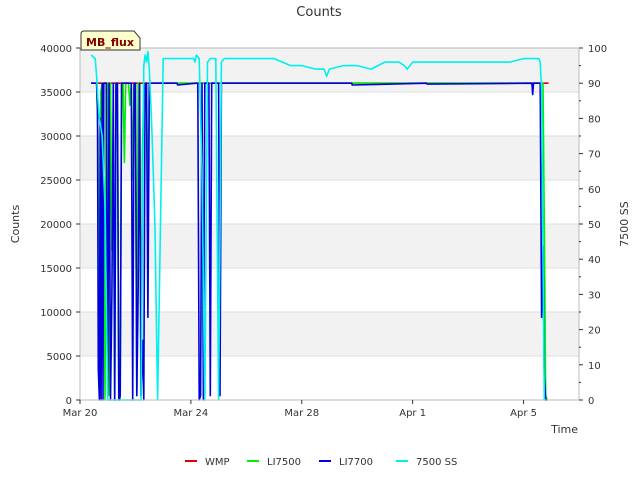 The image size is (640, 480). What do you see at coordinates (624, 223) in the screenshot?
I see `y2-axis-label: 7500 SS` at bounding box center [624, 223].